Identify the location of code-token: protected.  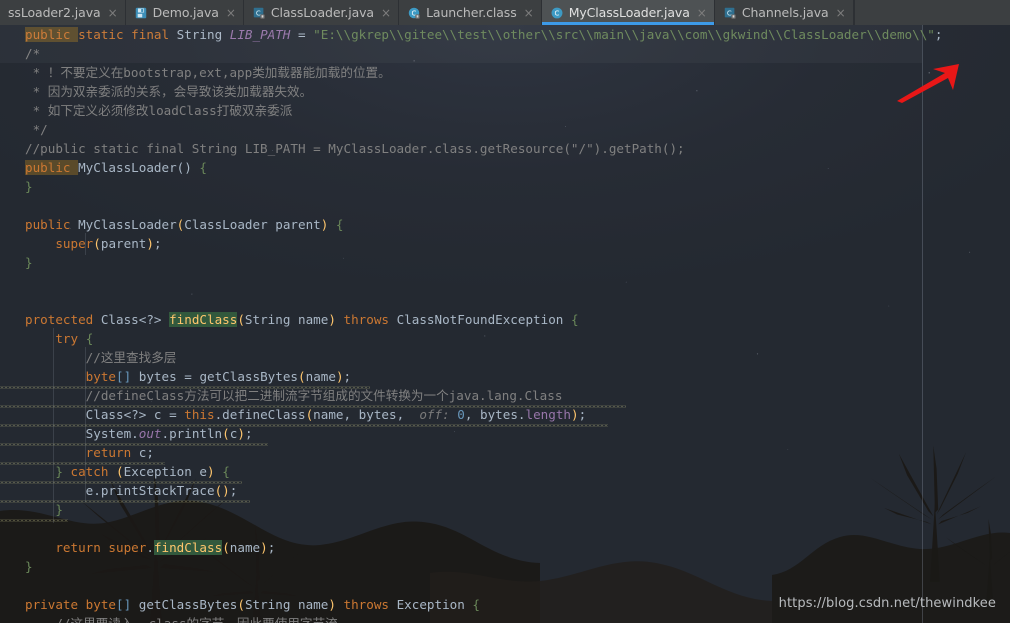
(63, 319).